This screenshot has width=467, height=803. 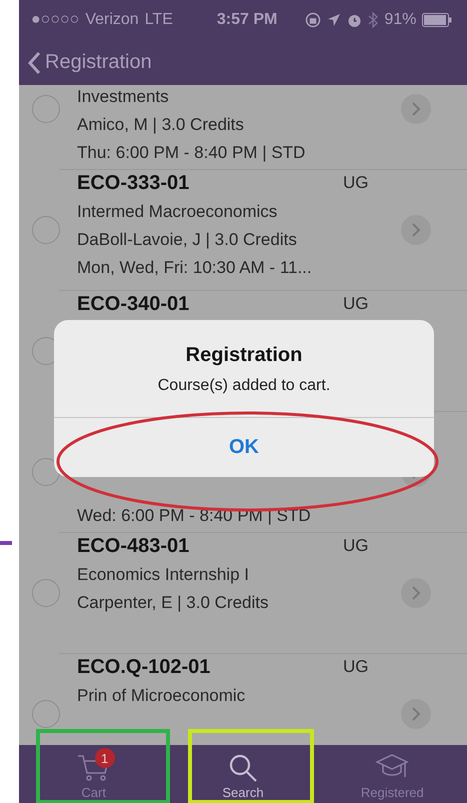 I want to click on network-type: LTE, so click(x=158, y=20).